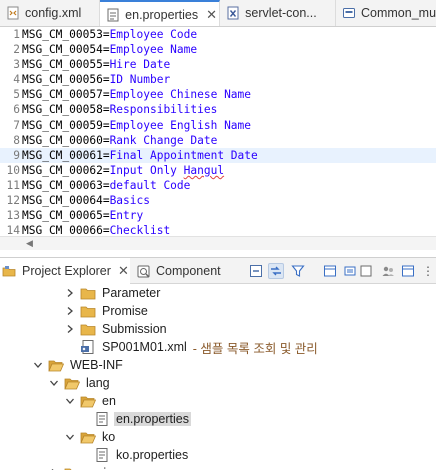 Image resolution: width=436 pixels, height=470 pixels. I want to click on sync-icon, so click(350, 271).